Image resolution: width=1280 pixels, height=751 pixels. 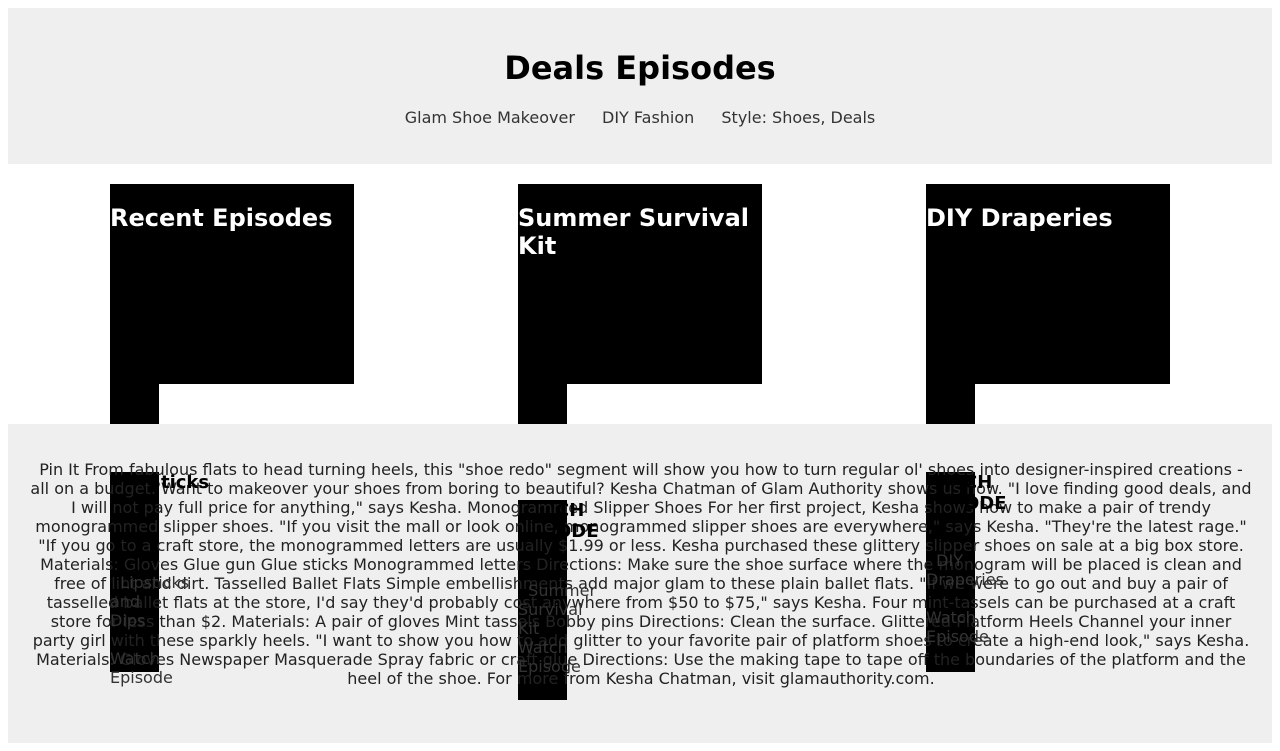 I want to click on episode-label-diy-draperies: DIY Draperies Watch Episode, so click(x=965, y=589).